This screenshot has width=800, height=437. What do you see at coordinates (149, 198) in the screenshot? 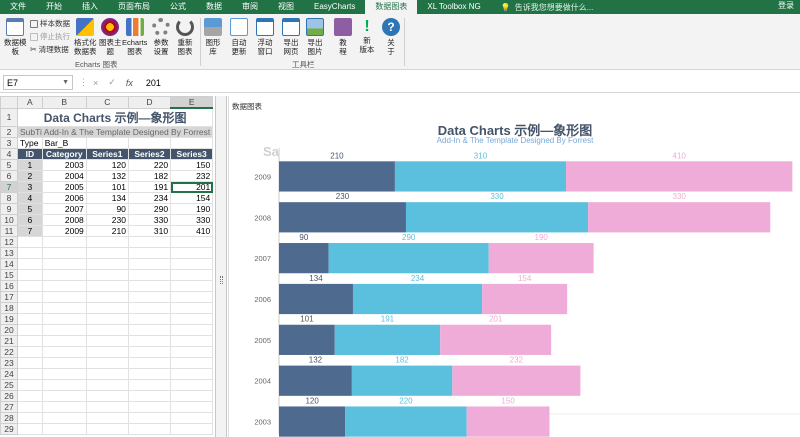
I see `data-cell: 234` at bounding box center [149, 198].